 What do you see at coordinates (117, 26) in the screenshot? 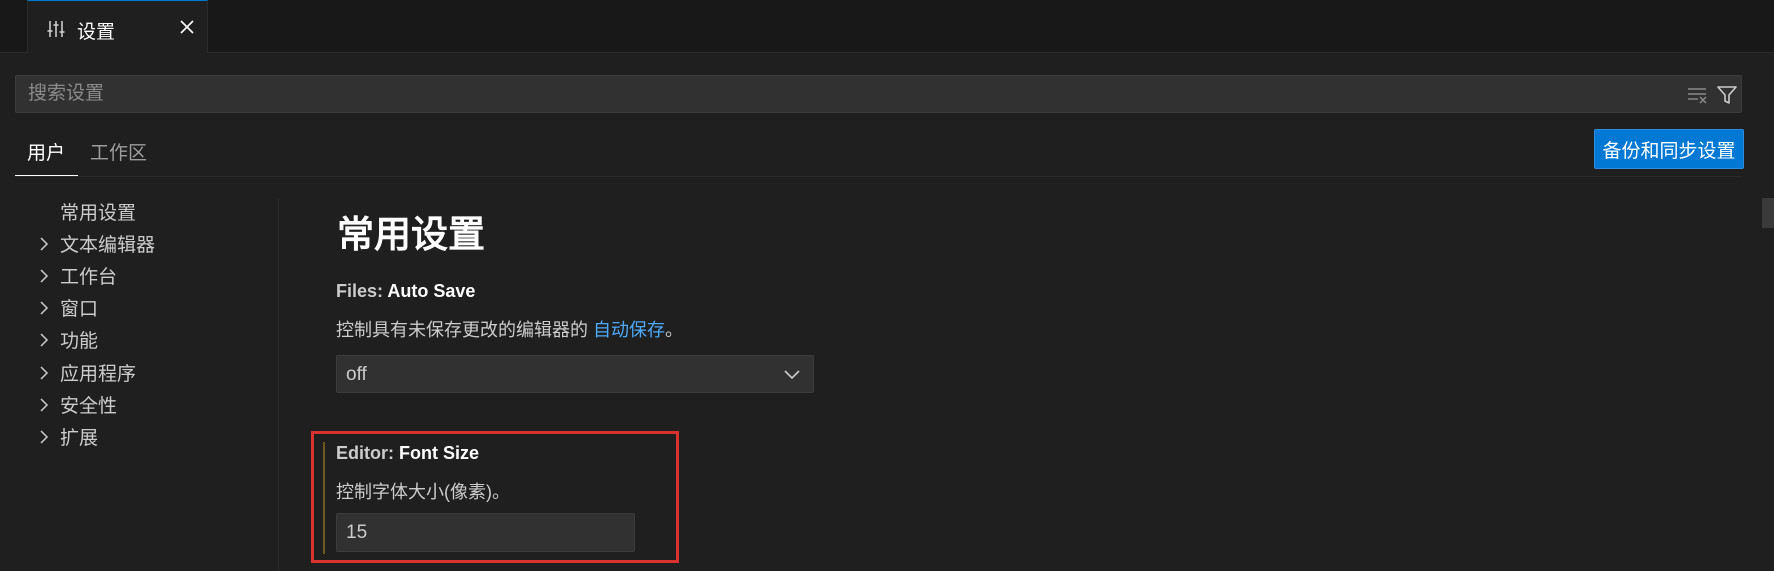
I see `settings-tab: 设置` at bounding box center [117, 26].